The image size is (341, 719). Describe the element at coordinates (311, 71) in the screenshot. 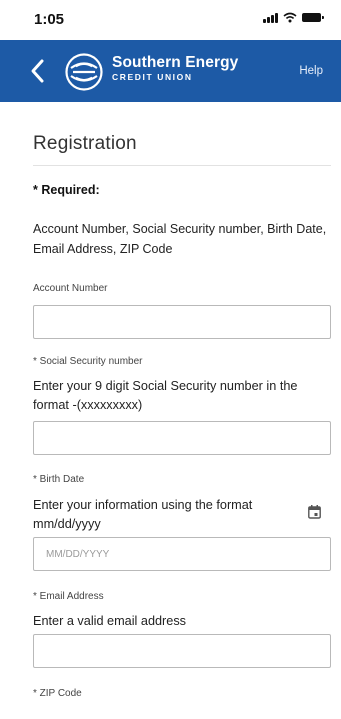

I see `help-link: Help` at that location.